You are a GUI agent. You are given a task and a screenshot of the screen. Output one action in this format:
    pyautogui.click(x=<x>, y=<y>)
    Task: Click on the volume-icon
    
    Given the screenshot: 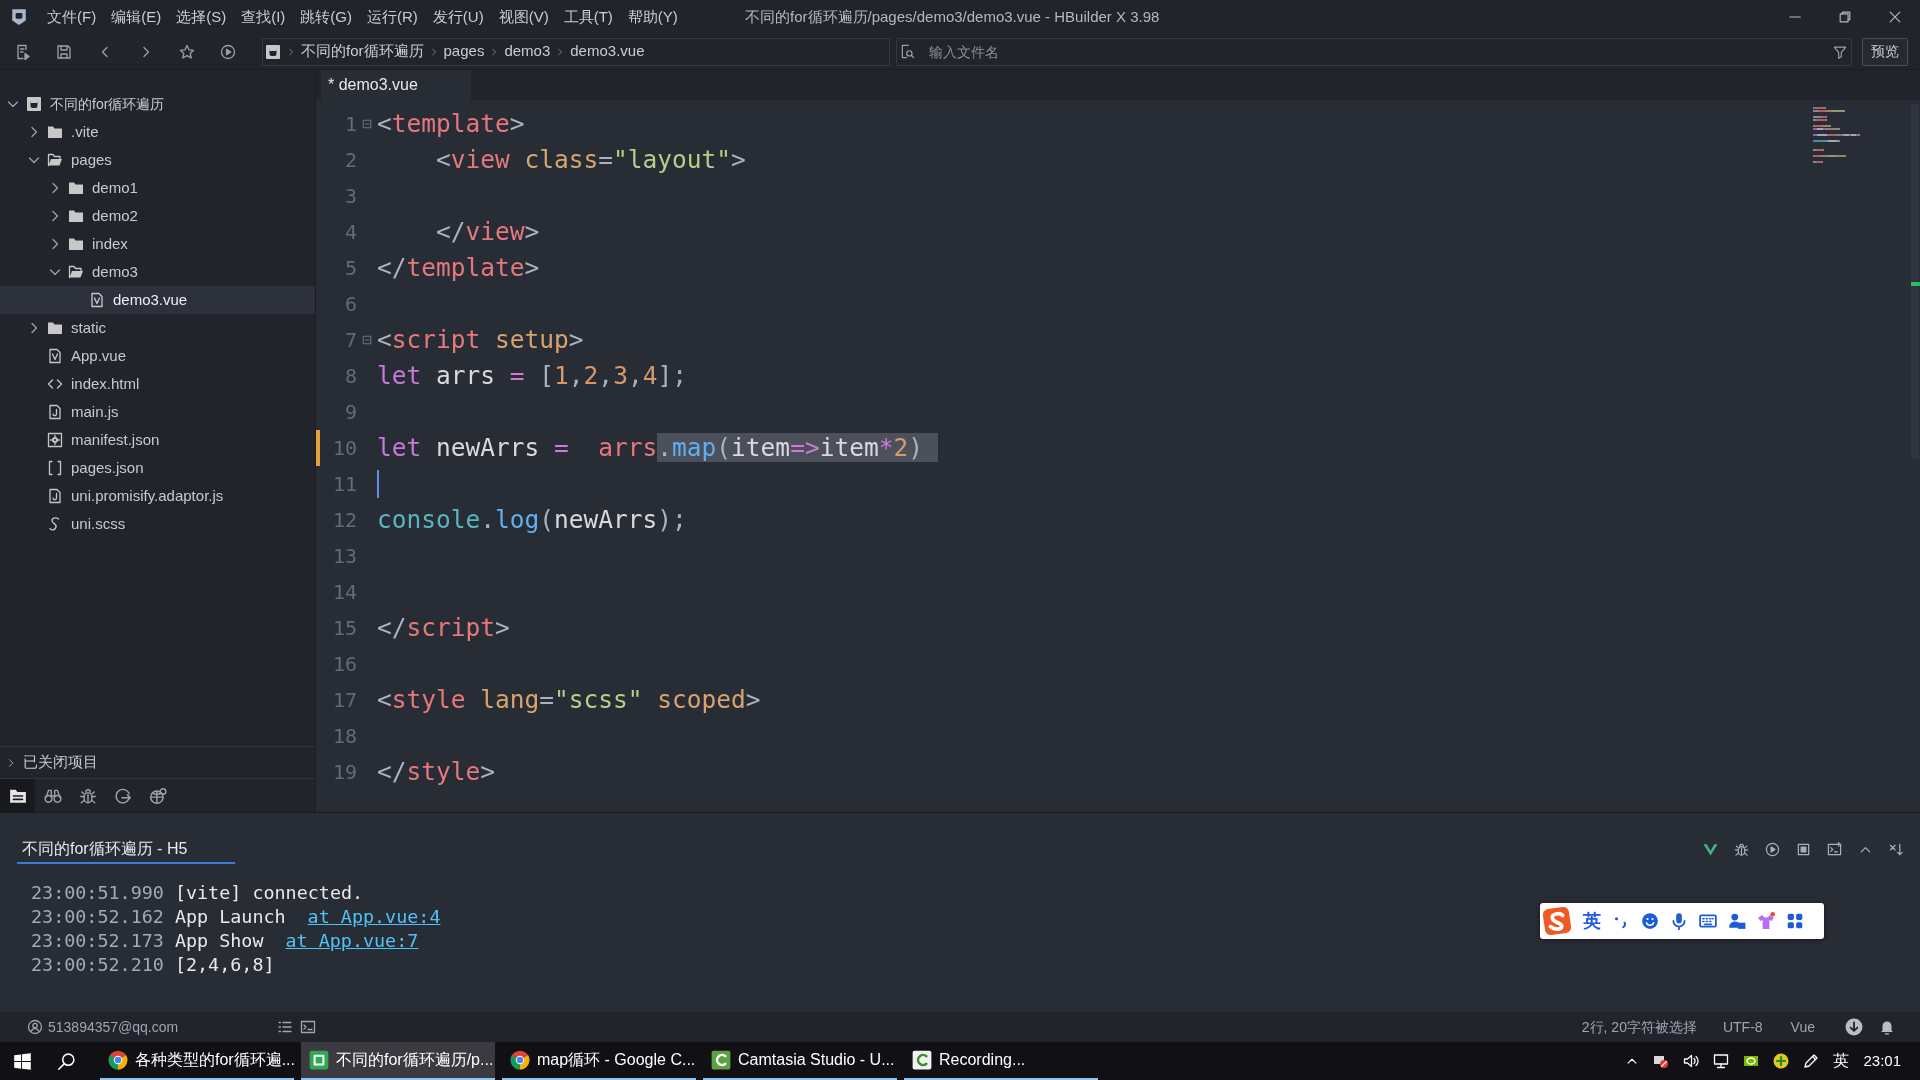 What is the action you would take?
    pyautogui.click(x=1691, y=1061)
    